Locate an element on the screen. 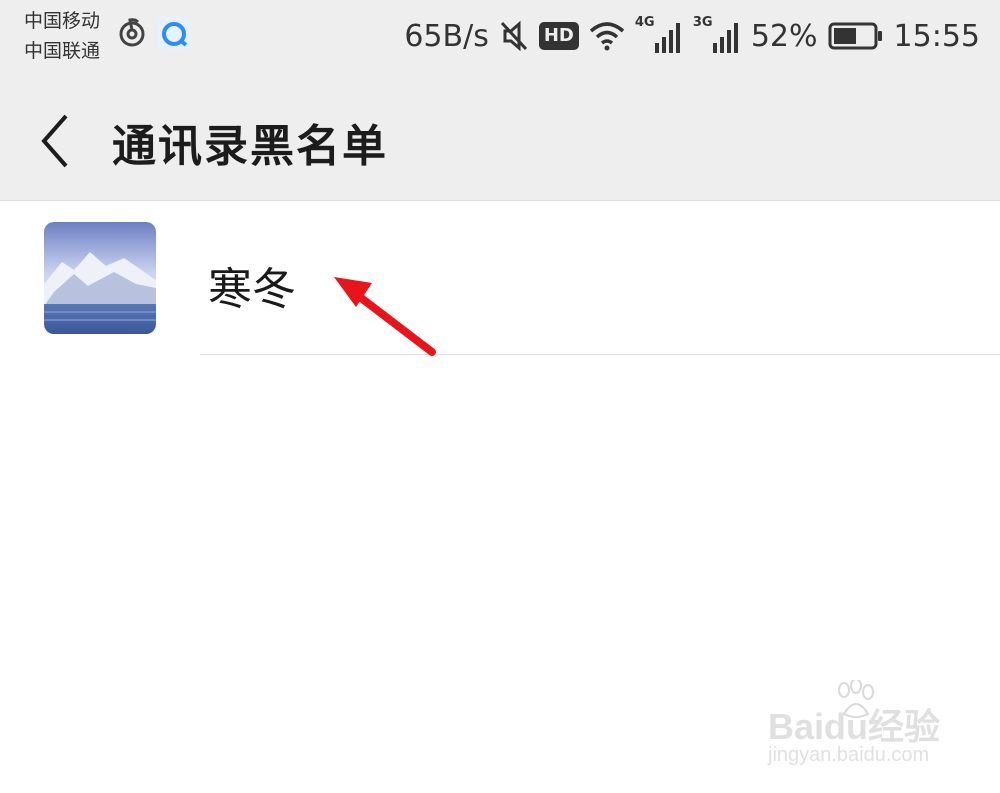 The image size is (1000, 793). netease-music-icon is located at coordinates (132, 32).